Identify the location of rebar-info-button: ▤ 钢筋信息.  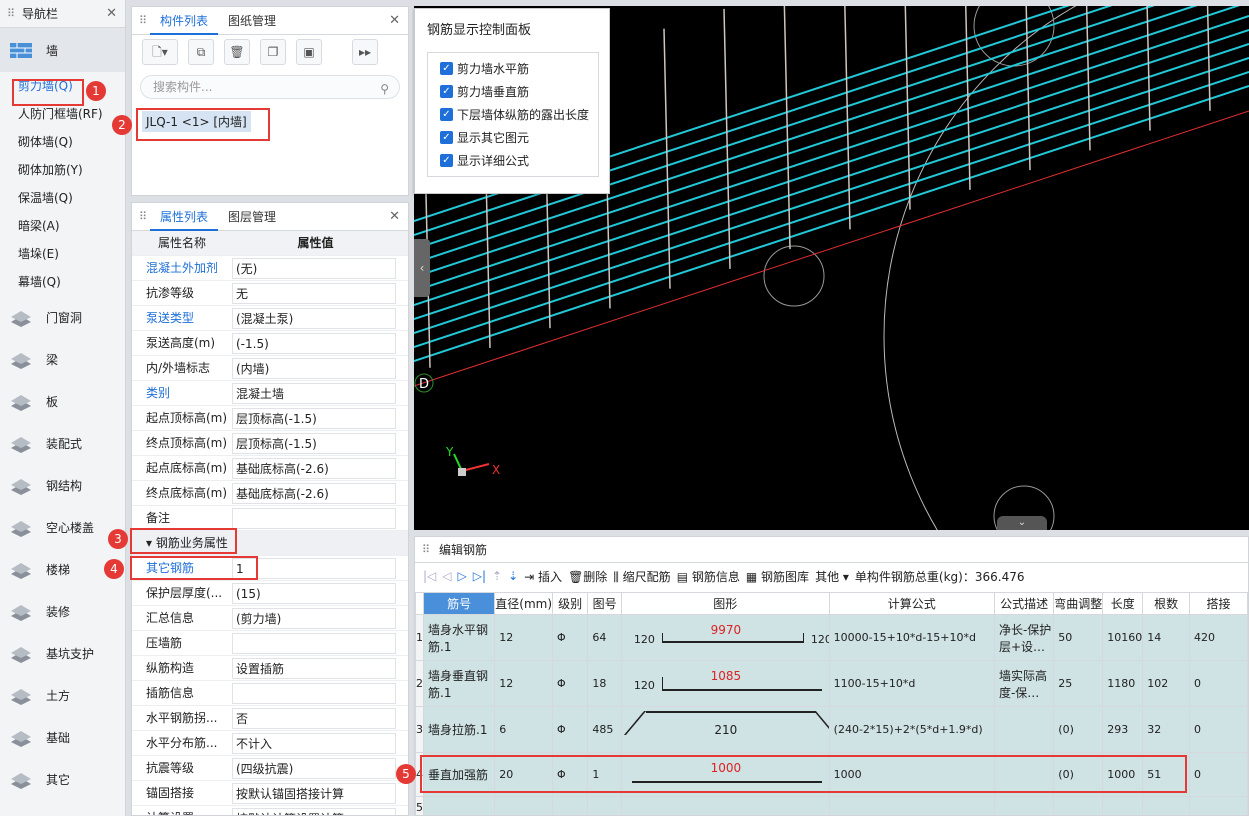
(708, 576).